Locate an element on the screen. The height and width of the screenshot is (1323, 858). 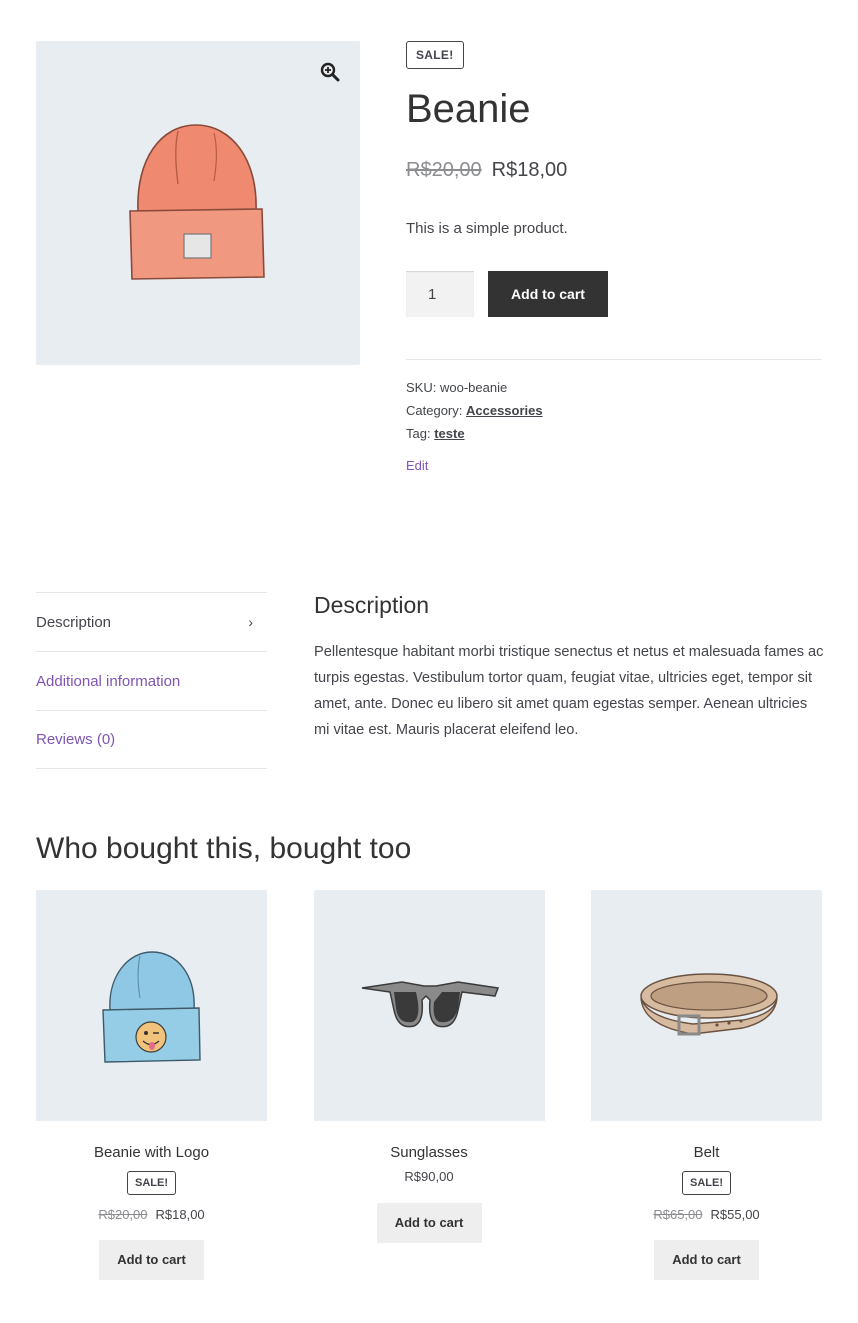
product-card-title: Sunglasses is located at coordinates (429, 1152).